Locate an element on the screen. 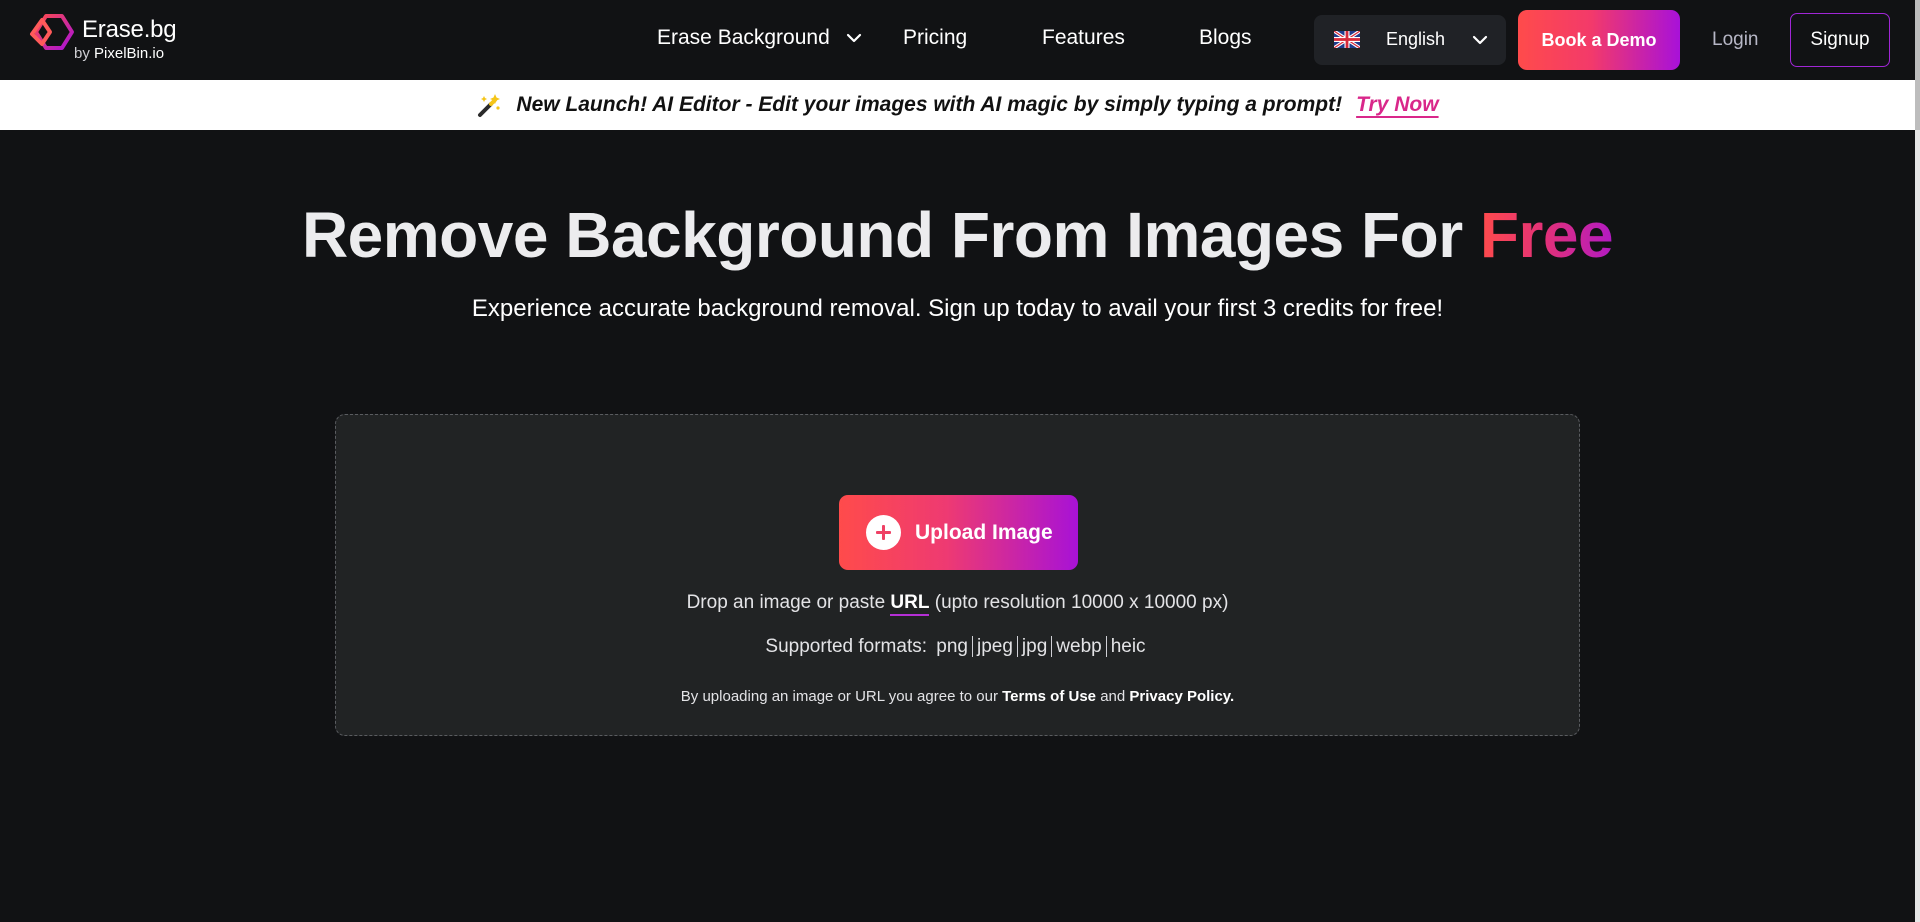 The height and width of the screenshot is (922, 1920). terms-of-use-link: Terms of Use is located at coordinates (1049, 696).